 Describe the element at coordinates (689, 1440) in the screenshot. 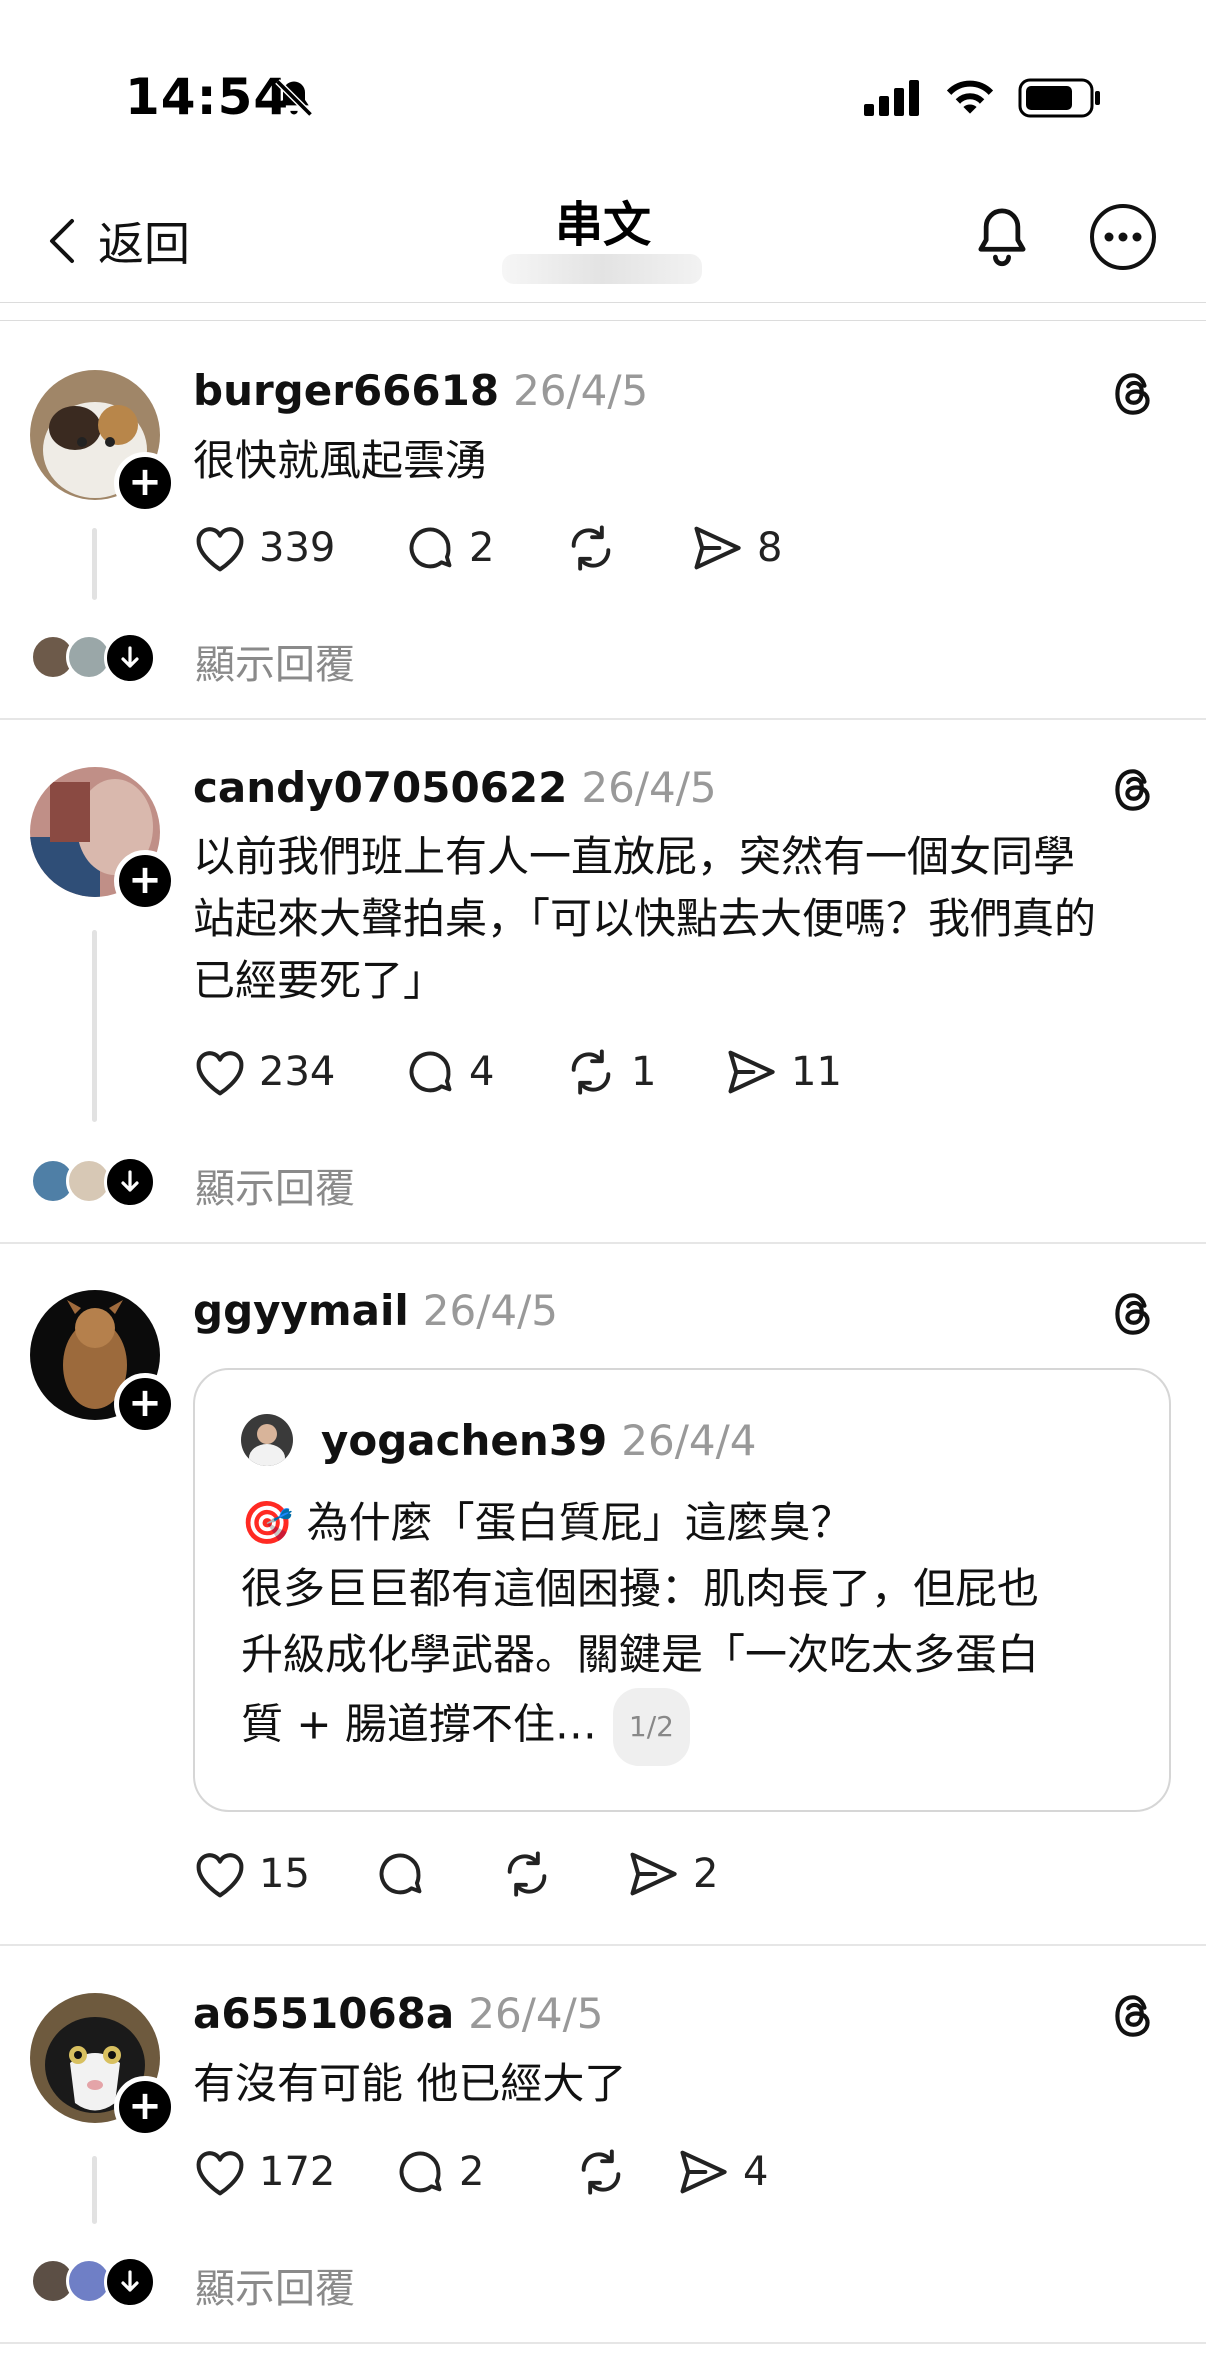

I see `post-date: 26/4/4` at that location.